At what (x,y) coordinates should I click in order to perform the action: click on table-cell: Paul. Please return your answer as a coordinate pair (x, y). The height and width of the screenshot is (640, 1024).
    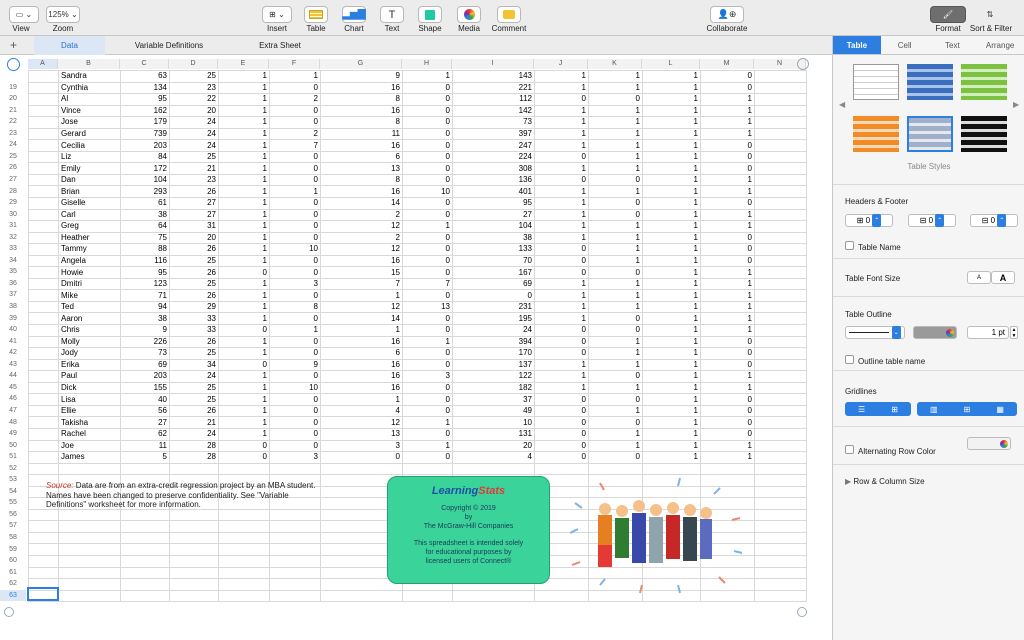
    Looking at the image, I should click on (89, 376).